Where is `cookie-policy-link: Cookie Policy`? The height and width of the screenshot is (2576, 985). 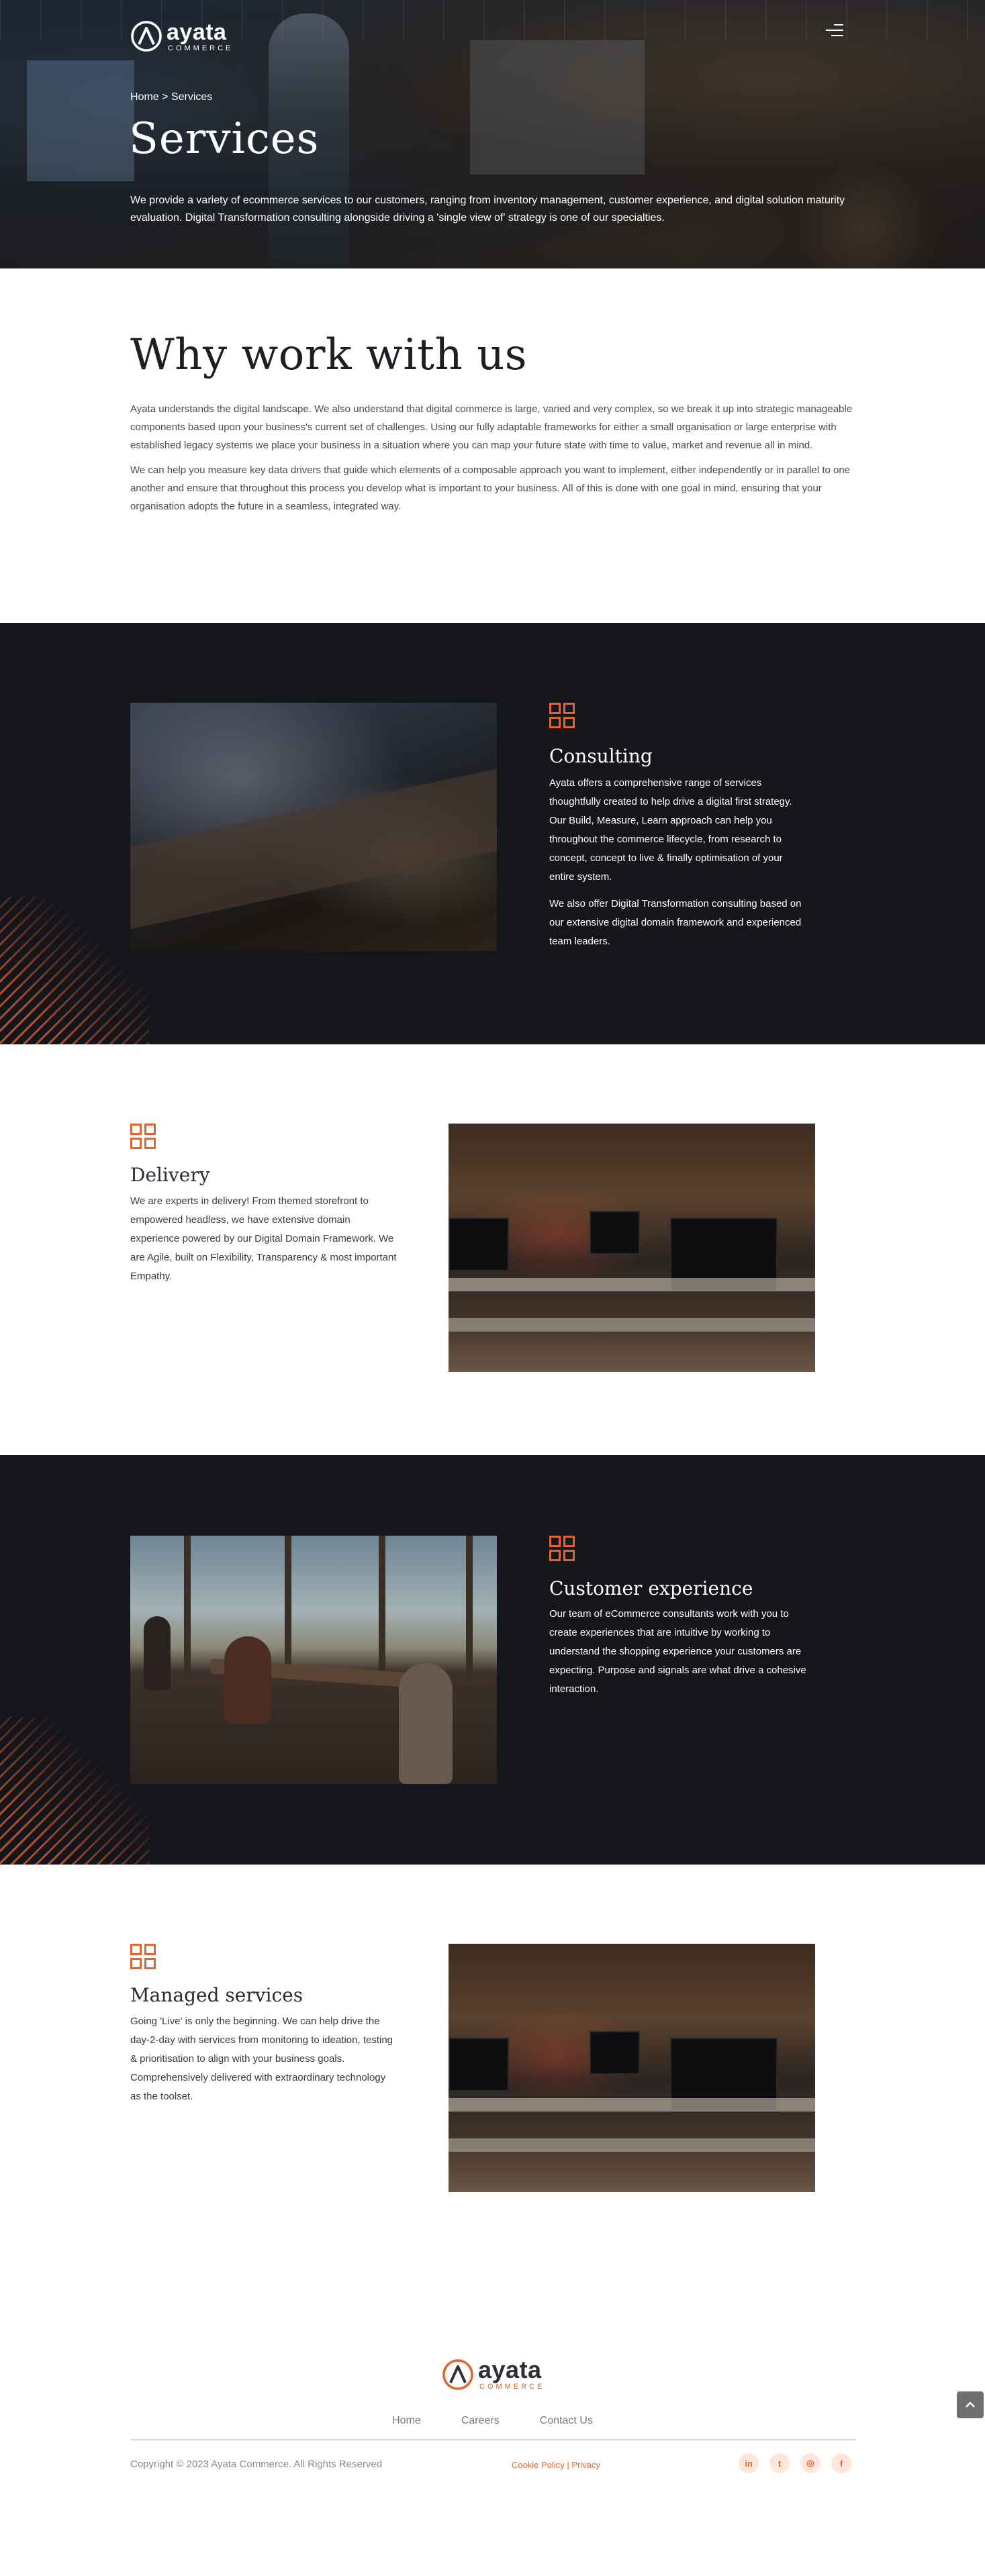
cookie-policy-link: Cookie Policy is located at coordinates (538, 2465).